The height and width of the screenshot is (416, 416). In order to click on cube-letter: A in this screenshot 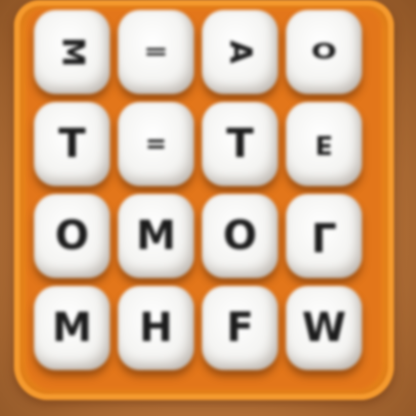, I will do `click(240, 52)`.